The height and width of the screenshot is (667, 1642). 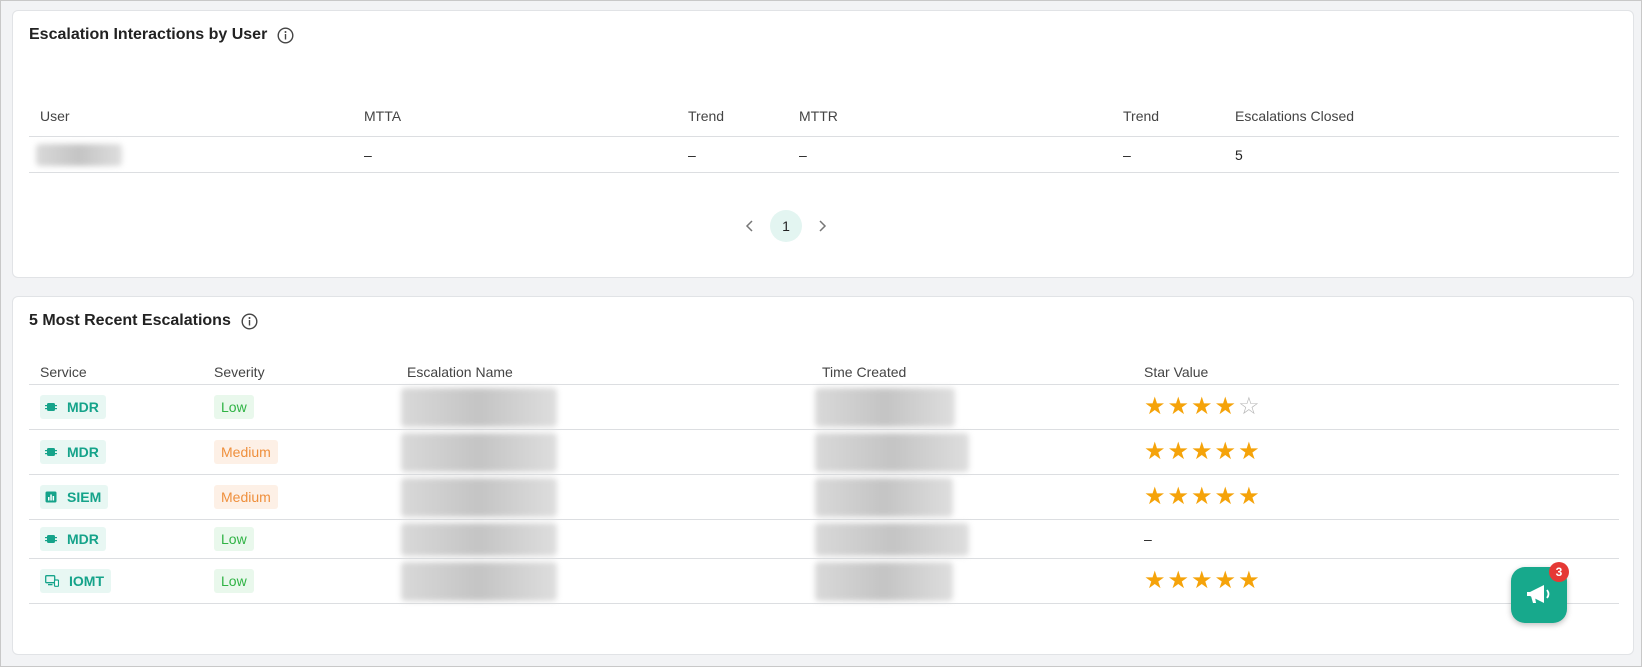 I want to click on redacted-user, so click(x=79, y=154).